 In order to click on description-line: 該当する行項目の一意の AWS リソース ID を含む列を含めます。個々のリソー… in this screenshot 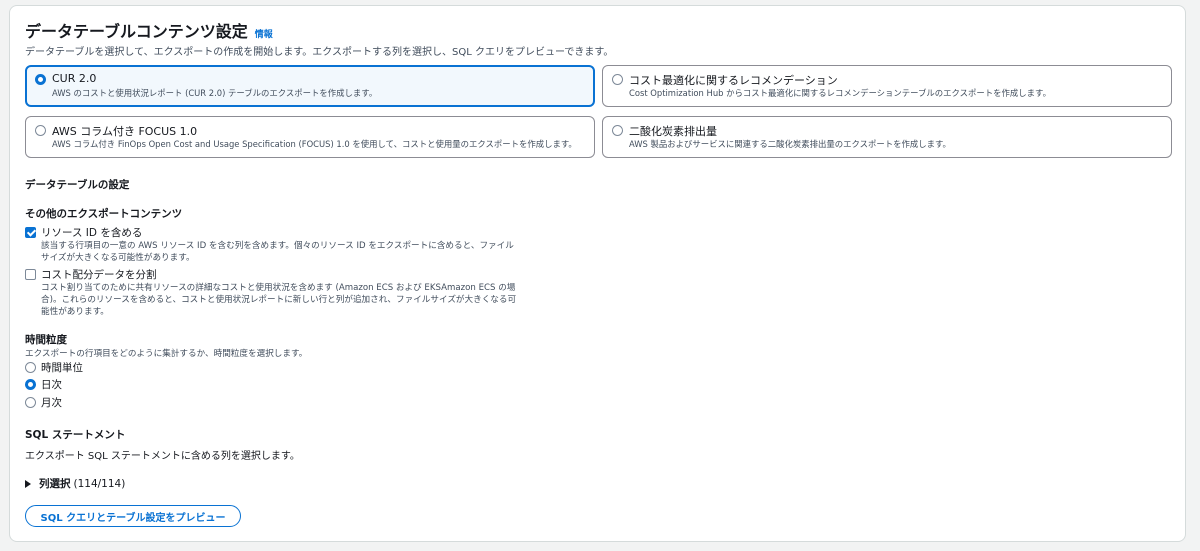, I will do `click(277, 246)`.